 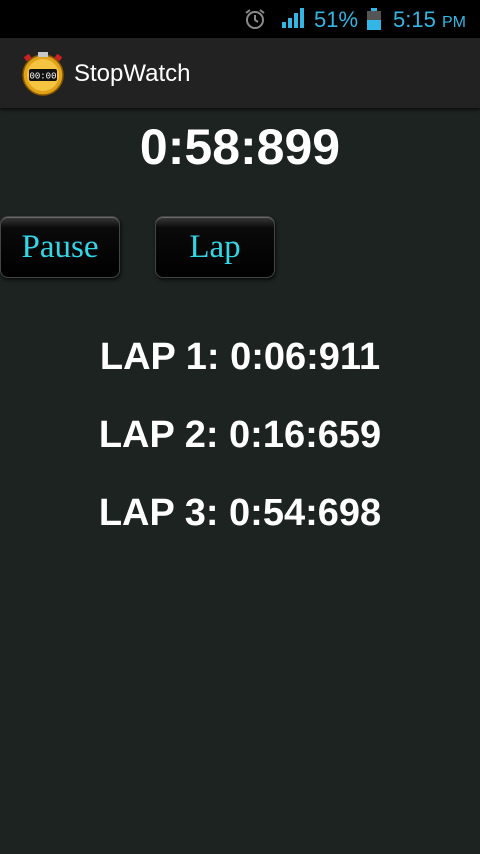 I want to click on clock-ampm: PM, so click(x=453, y=22).